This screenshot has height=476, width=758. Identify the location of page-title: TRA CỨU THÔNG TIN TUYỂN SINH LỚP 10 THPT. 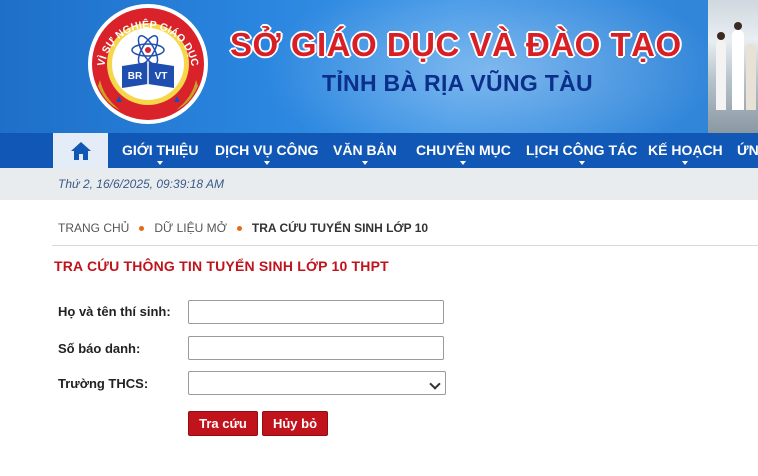
(221, 266).